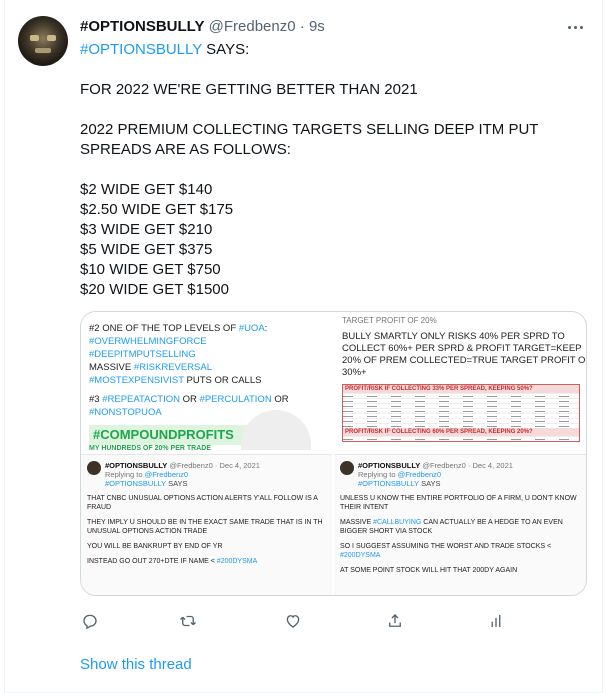  I want to click on img3-text: SAYS, so click(177, 483).